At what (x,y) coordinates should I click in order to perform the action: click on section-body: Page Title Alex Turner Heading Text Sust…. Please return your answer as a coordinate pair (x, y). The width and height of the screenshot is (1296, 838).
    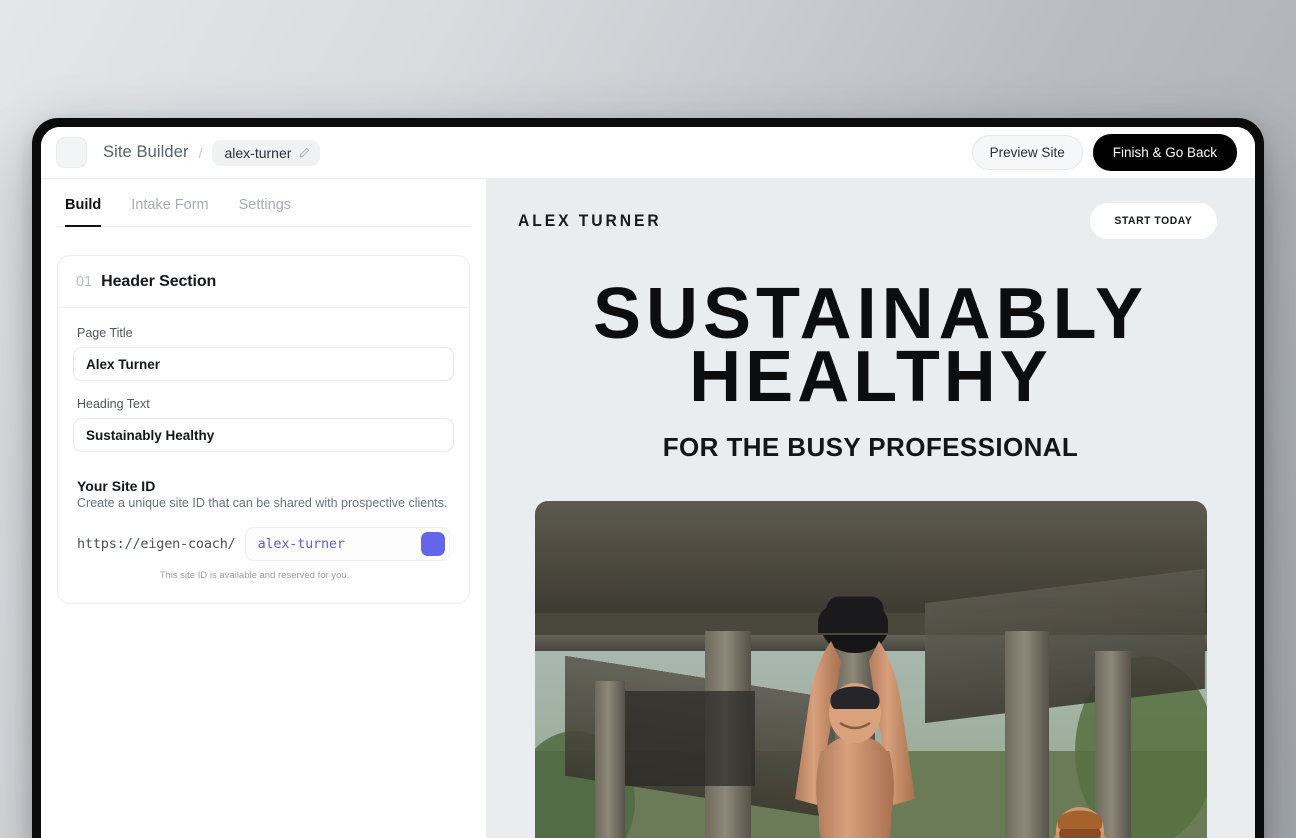
    Looking at the image, I should click on (263, 455).